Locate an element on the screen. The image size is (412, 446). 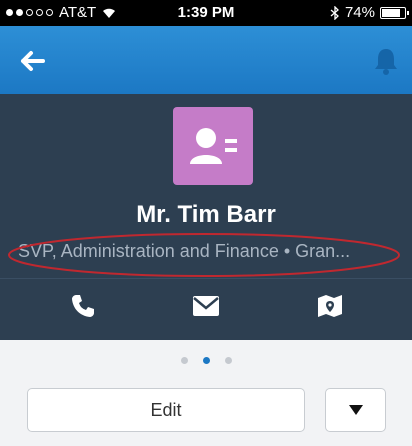
status-bar: AT&T 1:39 PM 74% is located at coordinates (206, 13).